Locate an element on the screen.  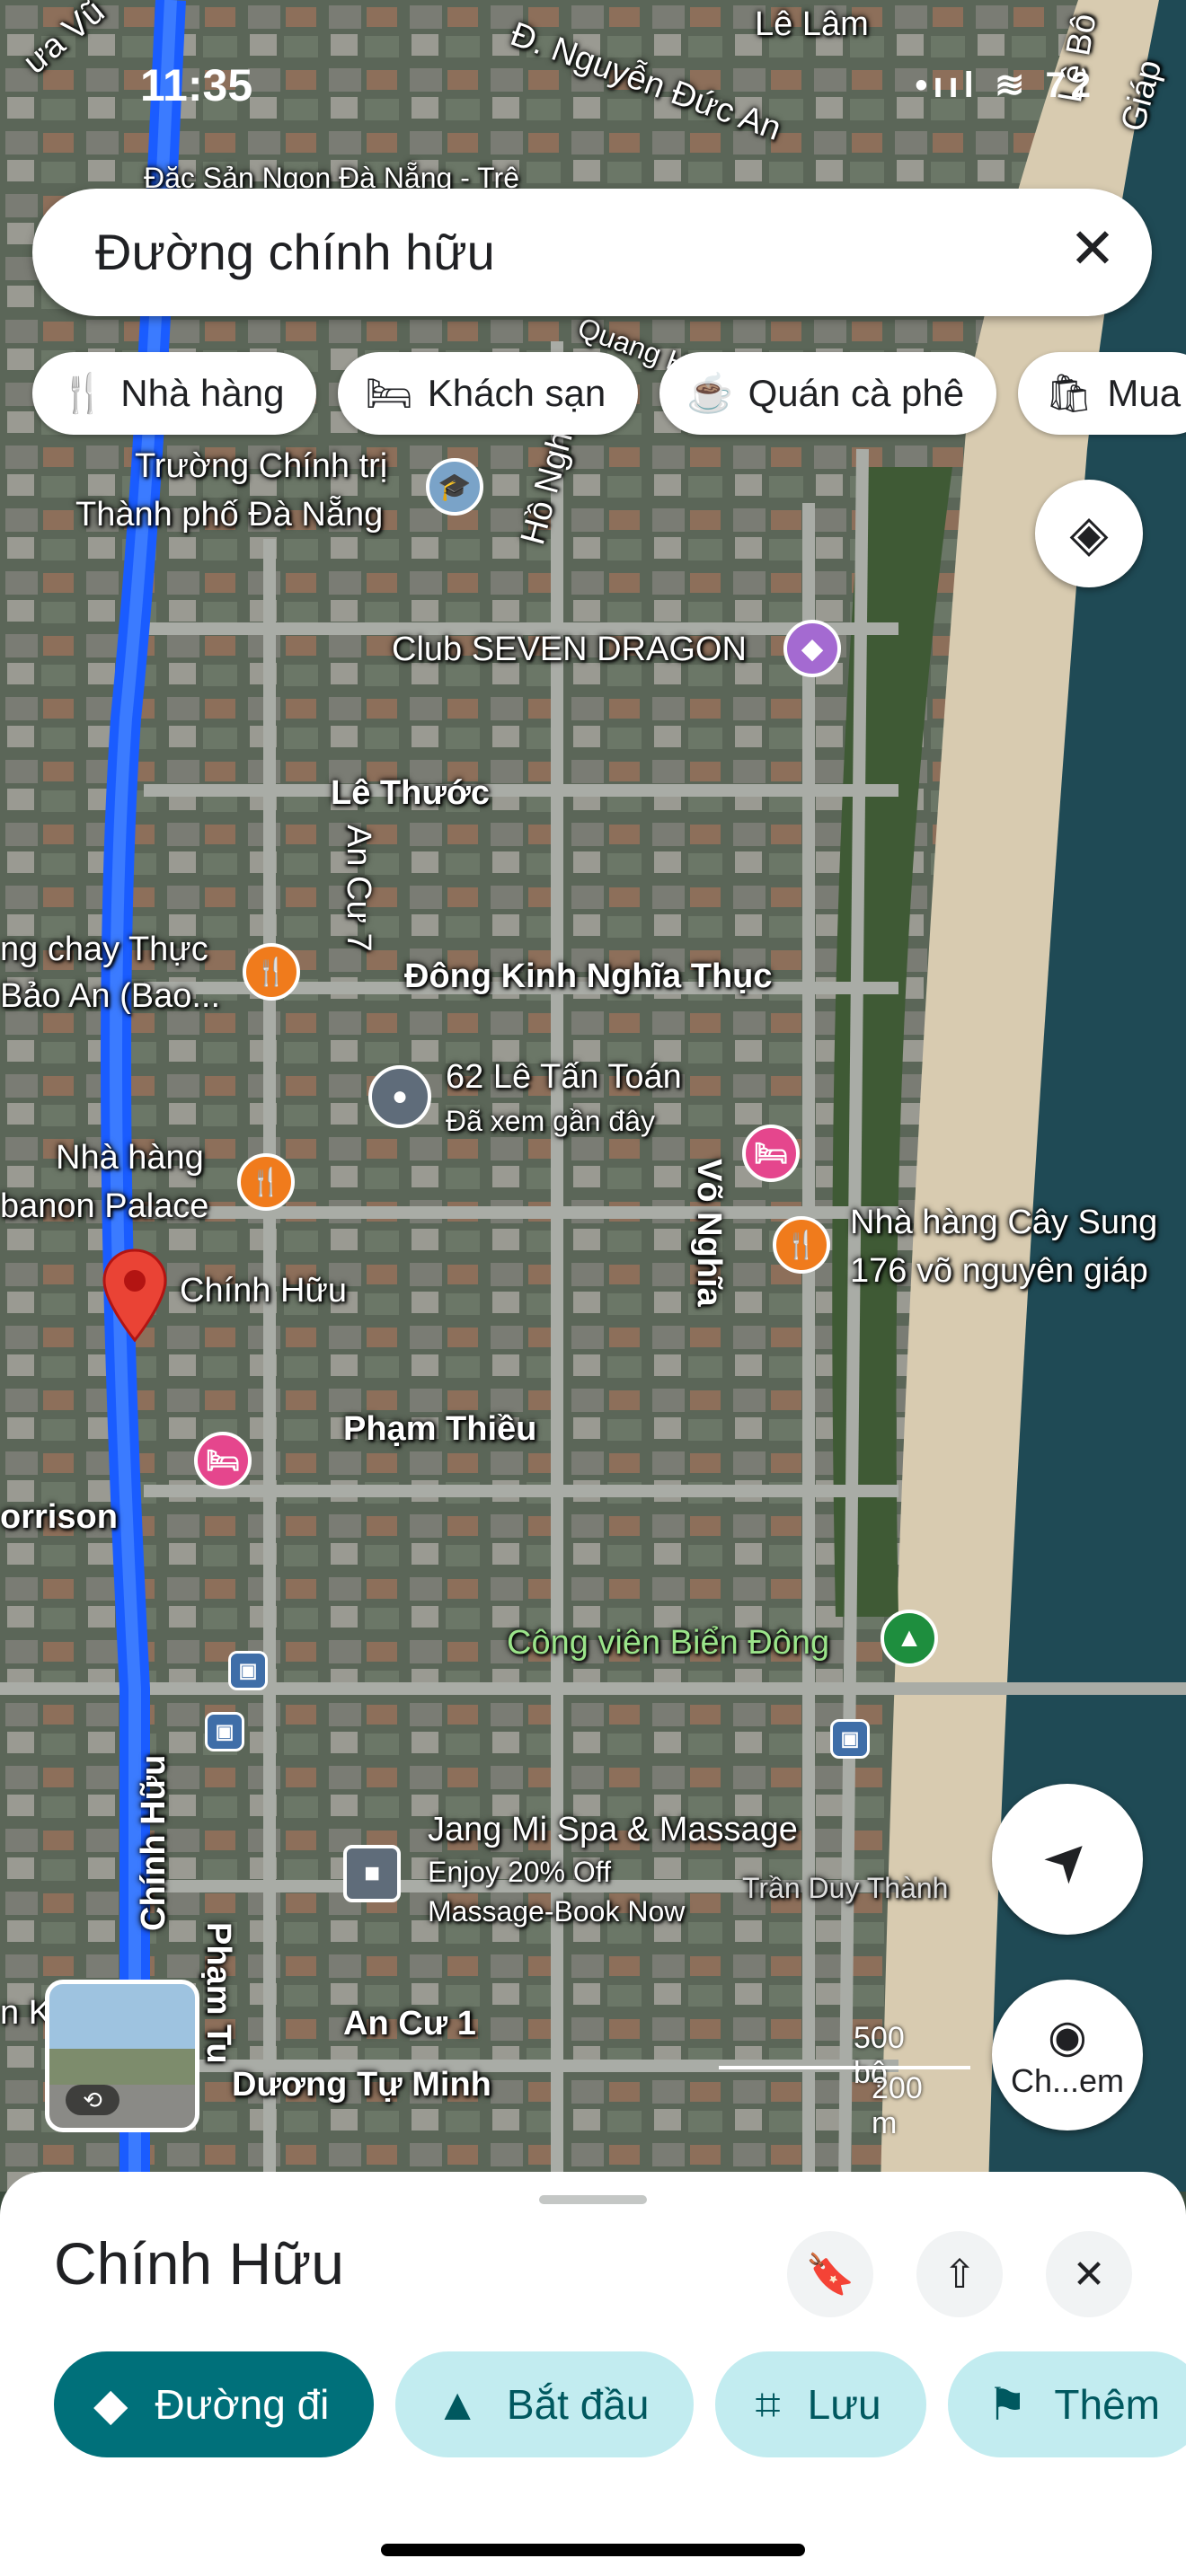
map-label-dong-kinh: Đông Kinh Nghĩa Thục is located at coordinates (588, 976).